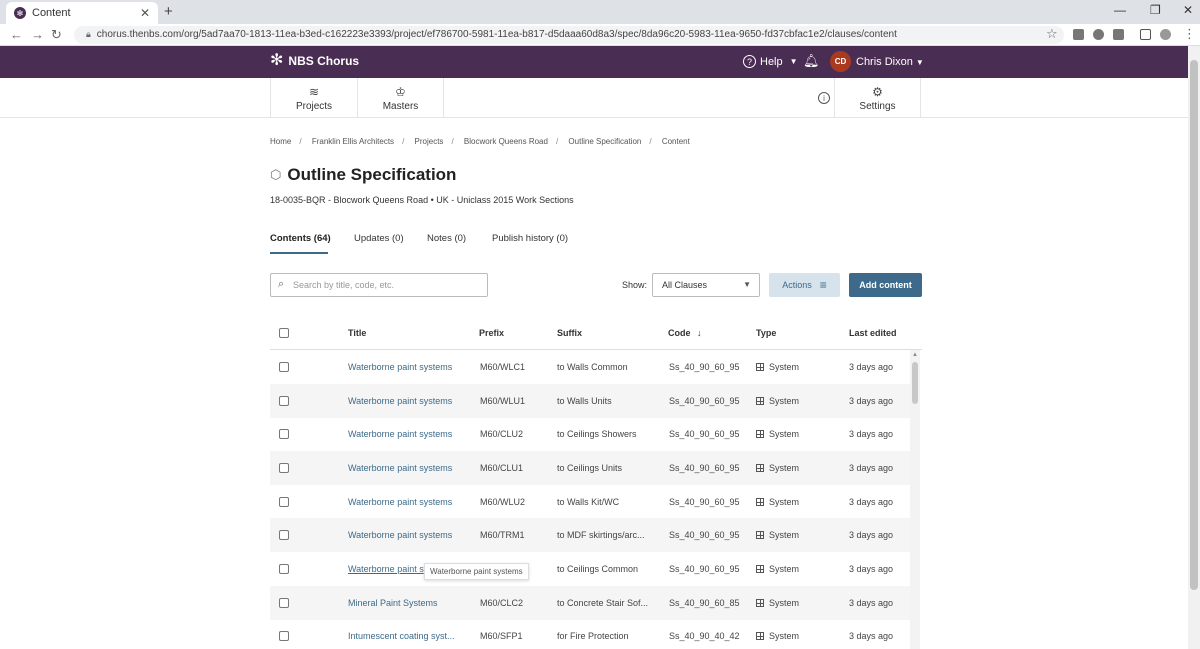  What do you see at coordinates (386, 569) in the screenshot?
I see `row-title-link: Waterborne paint s` at bounding box center [386, 569].